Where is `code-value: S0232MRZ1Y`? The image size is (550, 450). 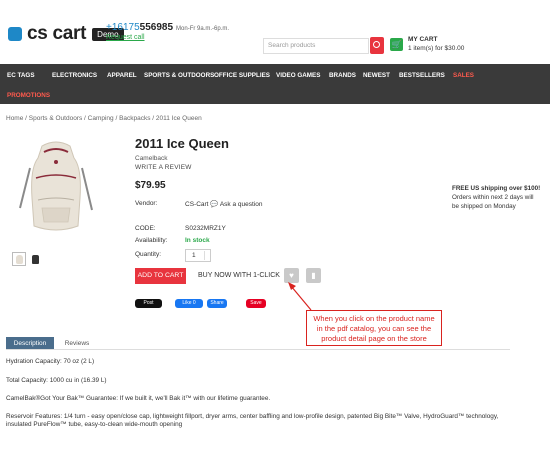 code-value: S0232MRZ1Y is located at coordinates (205, 228).